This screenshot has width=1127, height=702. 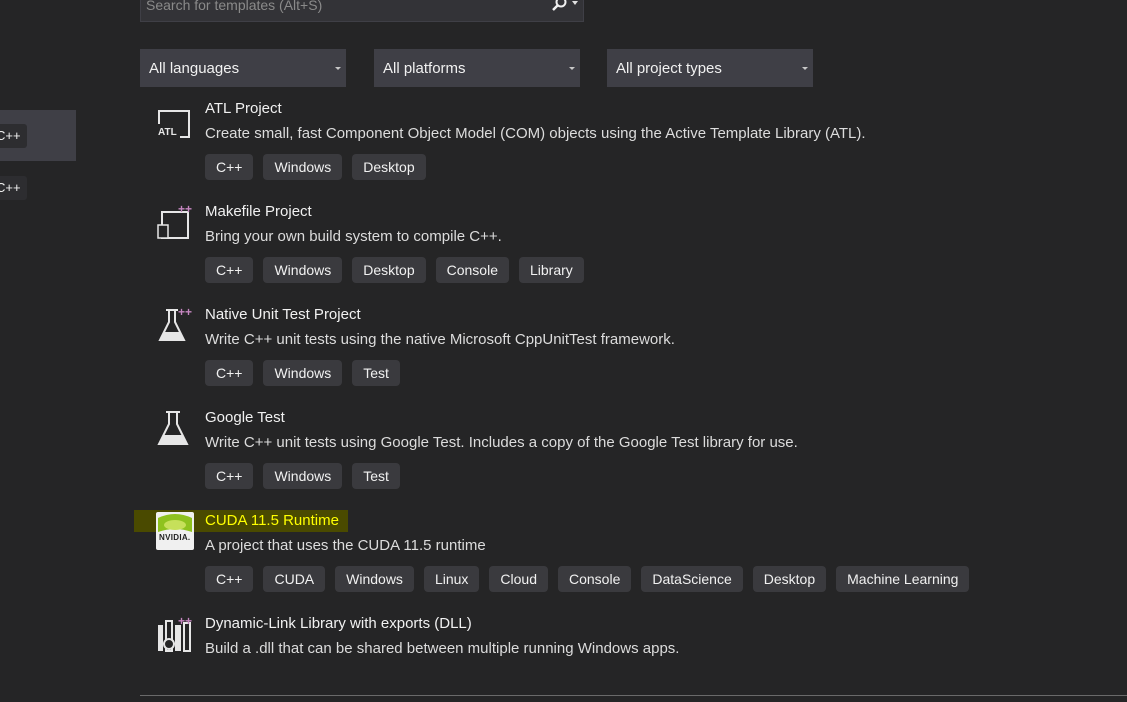 I want to click on template-name: Makefile Project, so click(x=258, y=211).